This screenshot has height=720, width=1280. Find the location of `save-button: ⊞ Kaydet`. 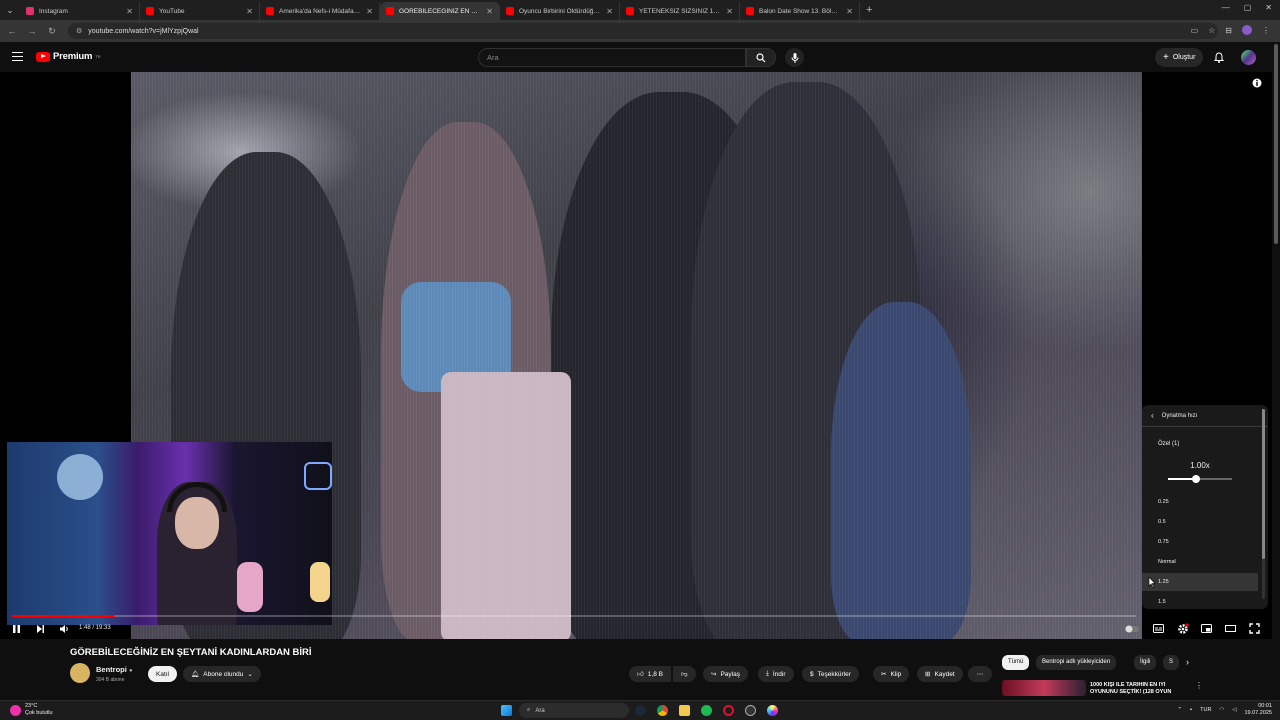

save-button: ⊞ Kaydet is located at coordinates (940, 674).